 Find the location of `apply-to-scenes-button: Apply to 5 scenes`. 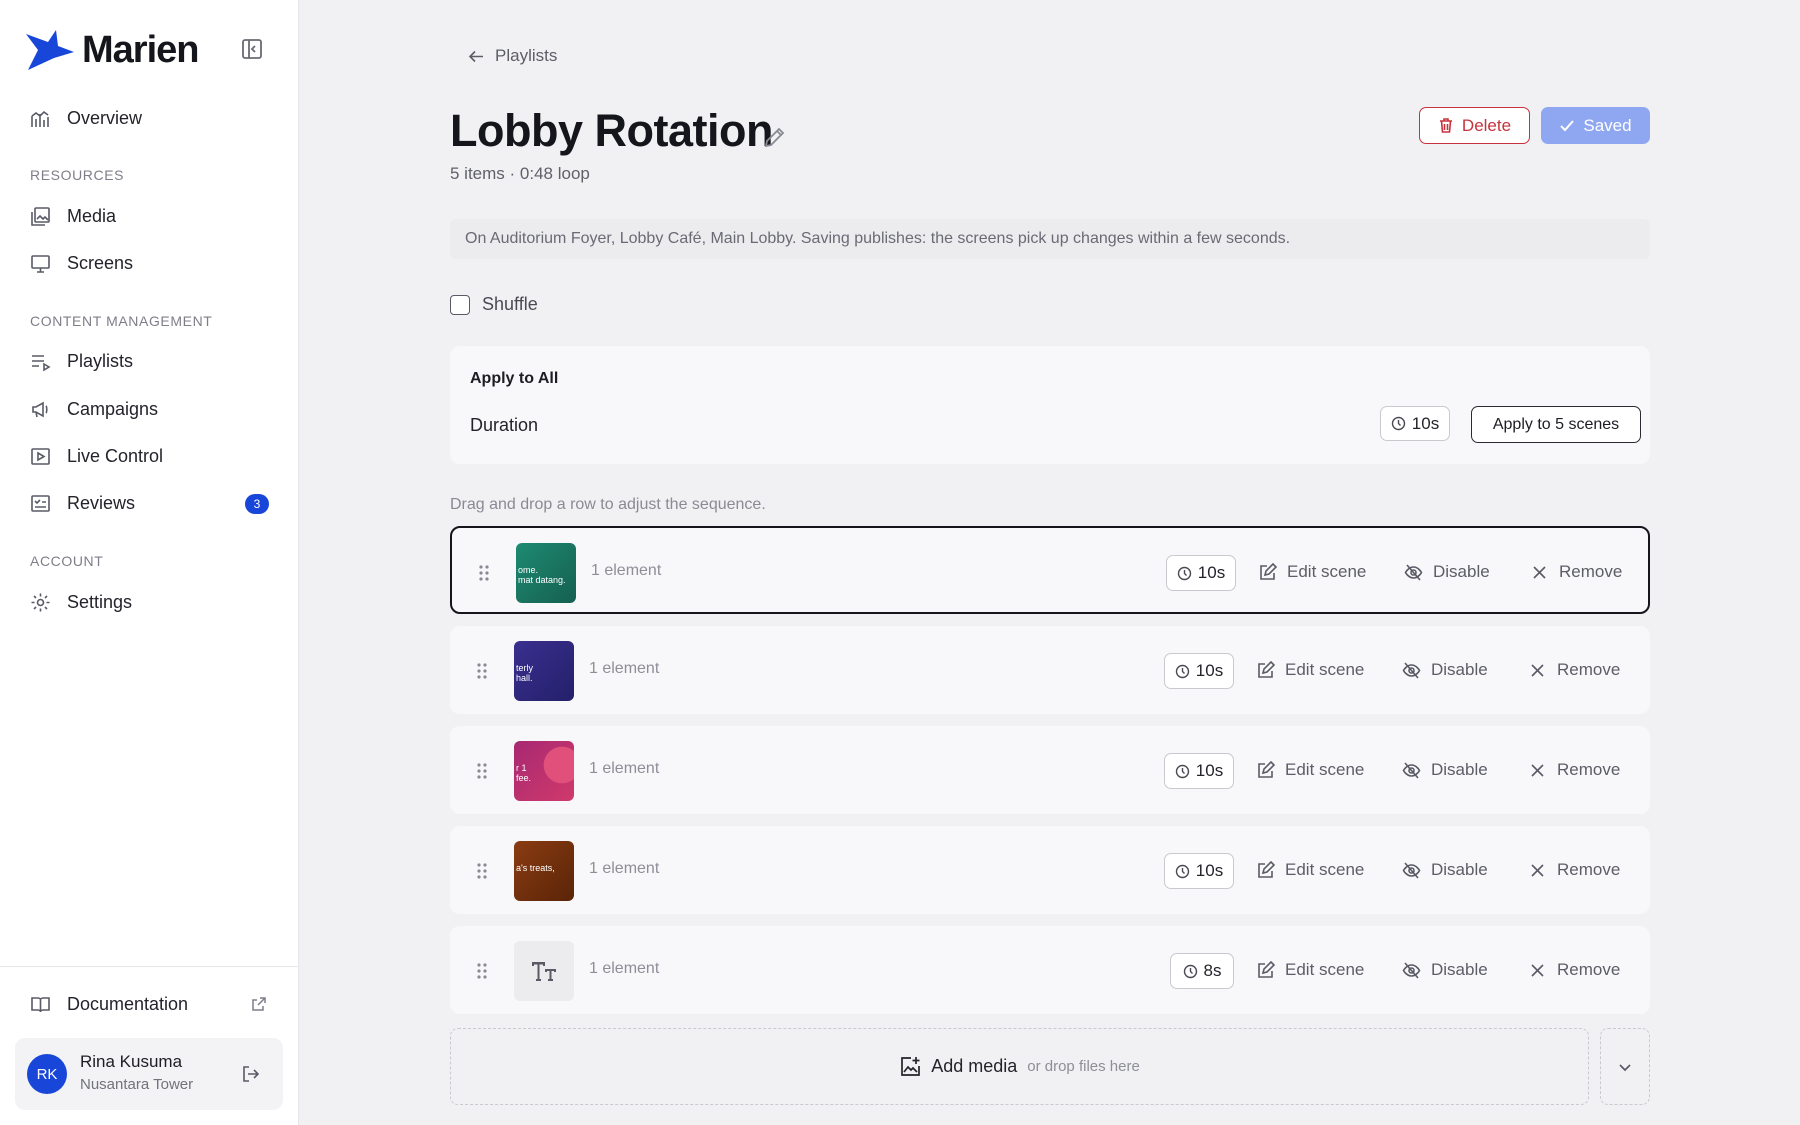

apply-to-scenes-button: Apply to 5 scenes is located at coordinates (1556, 424).